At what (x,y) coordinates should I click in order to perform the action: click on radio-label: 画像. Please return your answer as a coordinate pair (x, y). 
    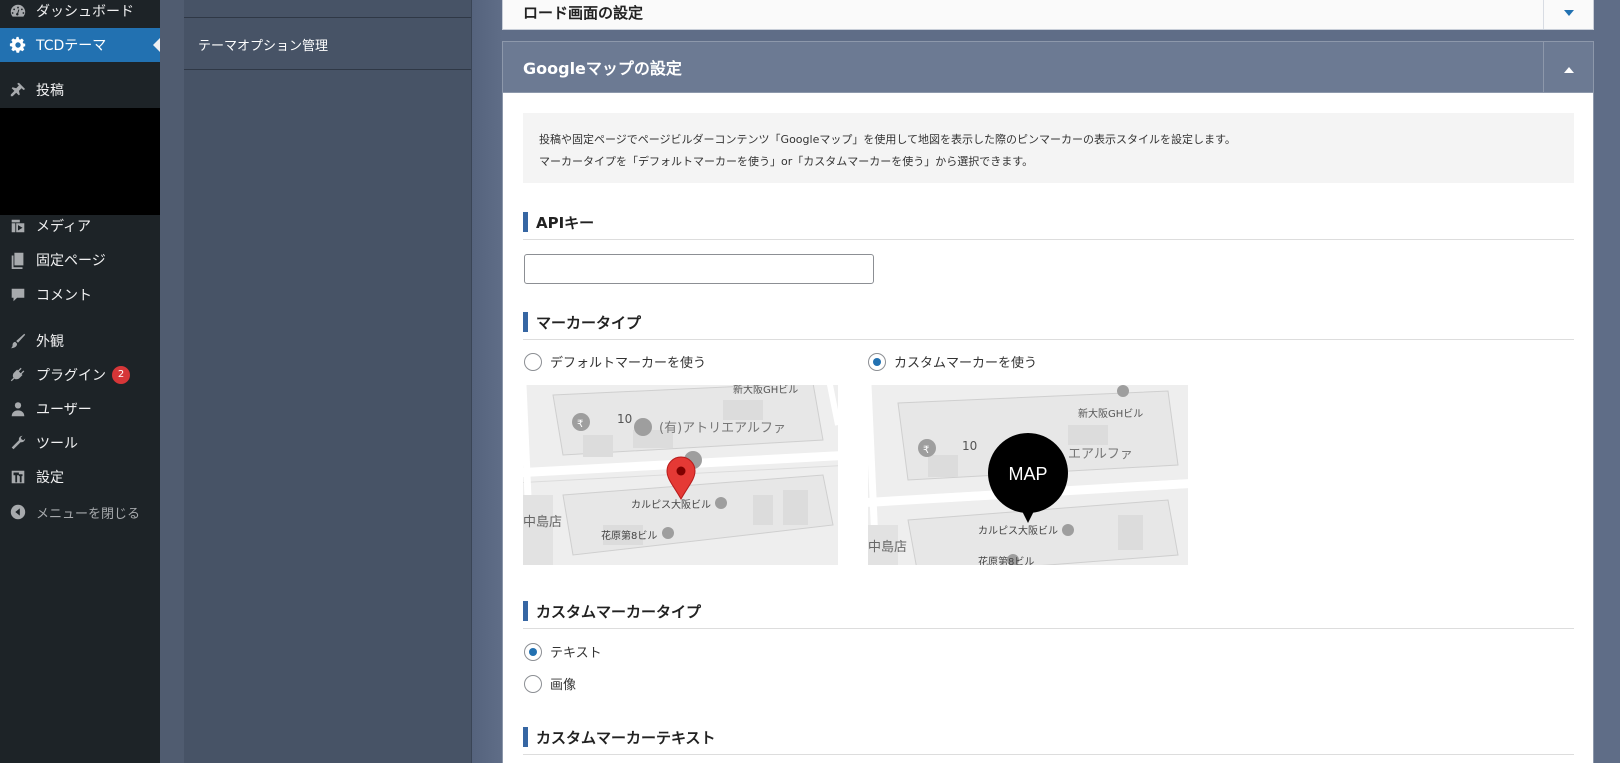
    Looking at the image, I should click on (563, 685).